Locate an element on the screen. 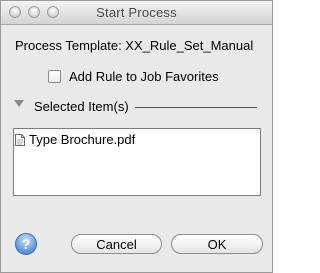 The width and height of the screenshot is (320, 273). favorites-checkbox is located at coordinates (54, 76).